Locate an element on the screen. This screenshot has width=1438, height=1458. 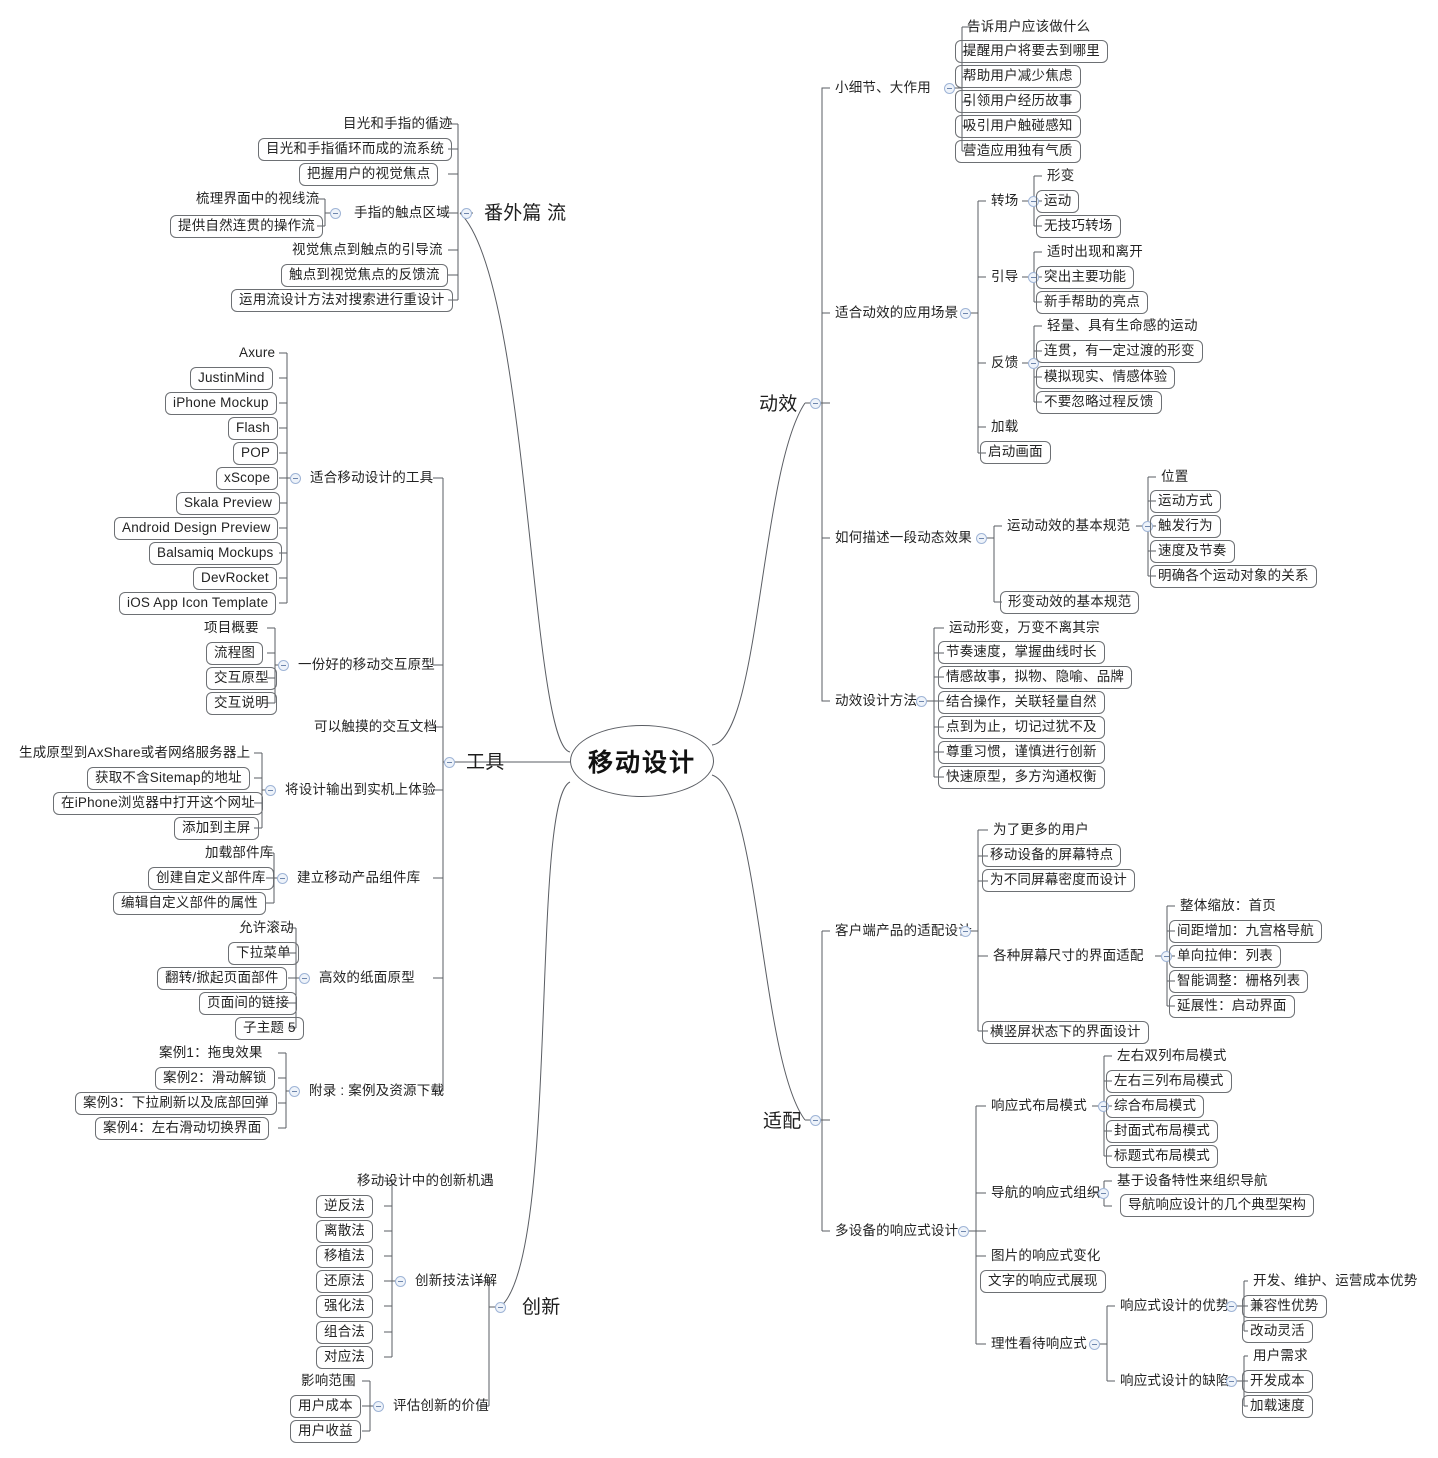
list-item: 为不同屏幕密度而设计 is located at coordinates (1058, 880).